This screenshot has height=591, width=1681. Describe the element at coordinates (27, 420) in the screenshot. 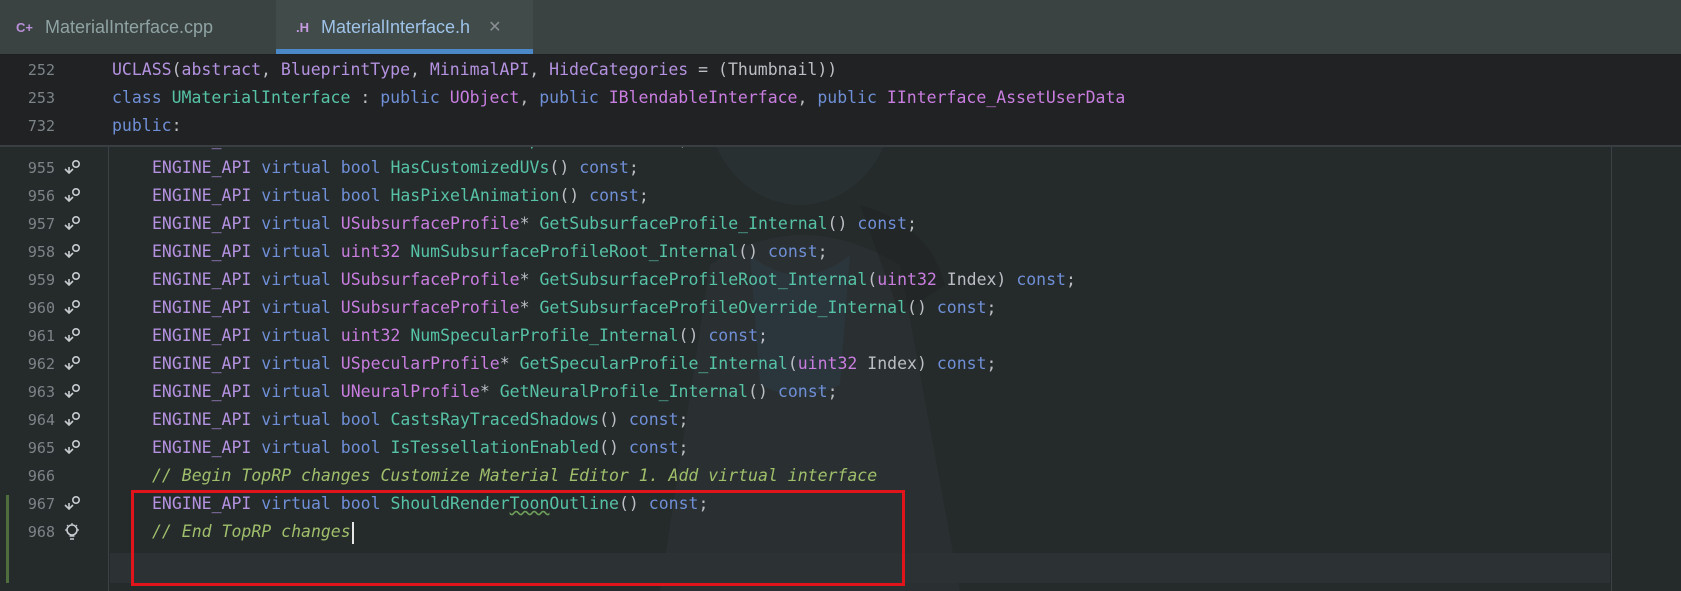

I see `line-number: 964` at that location.